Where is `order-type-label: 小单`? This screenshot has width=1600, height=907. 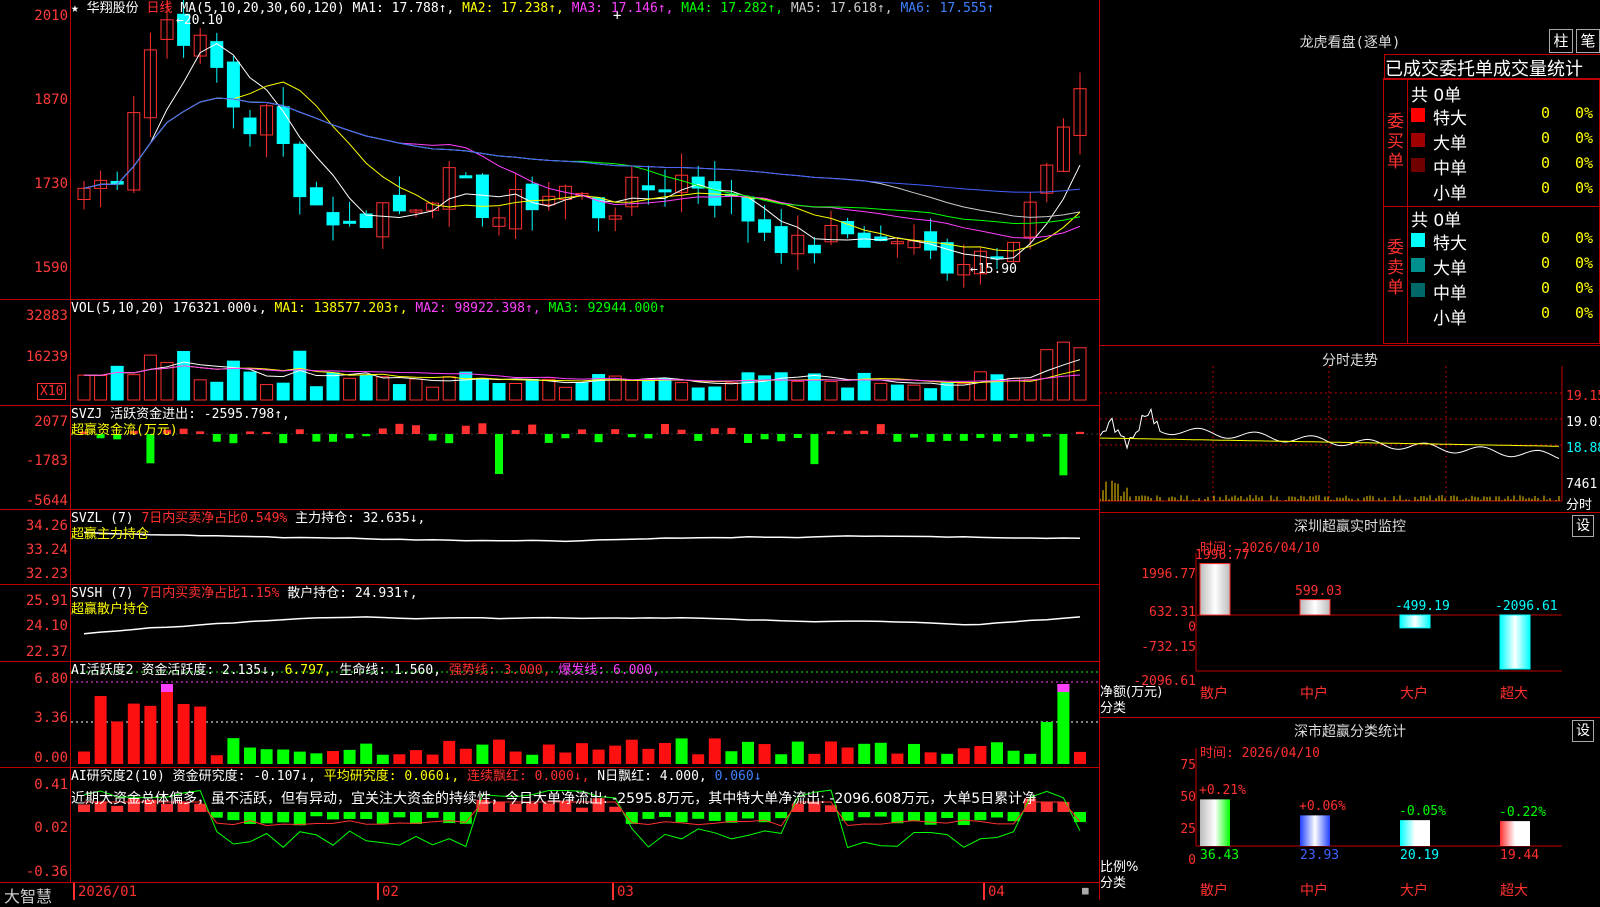 order-type-label: 小单 is located at coordinates (1450, 194).